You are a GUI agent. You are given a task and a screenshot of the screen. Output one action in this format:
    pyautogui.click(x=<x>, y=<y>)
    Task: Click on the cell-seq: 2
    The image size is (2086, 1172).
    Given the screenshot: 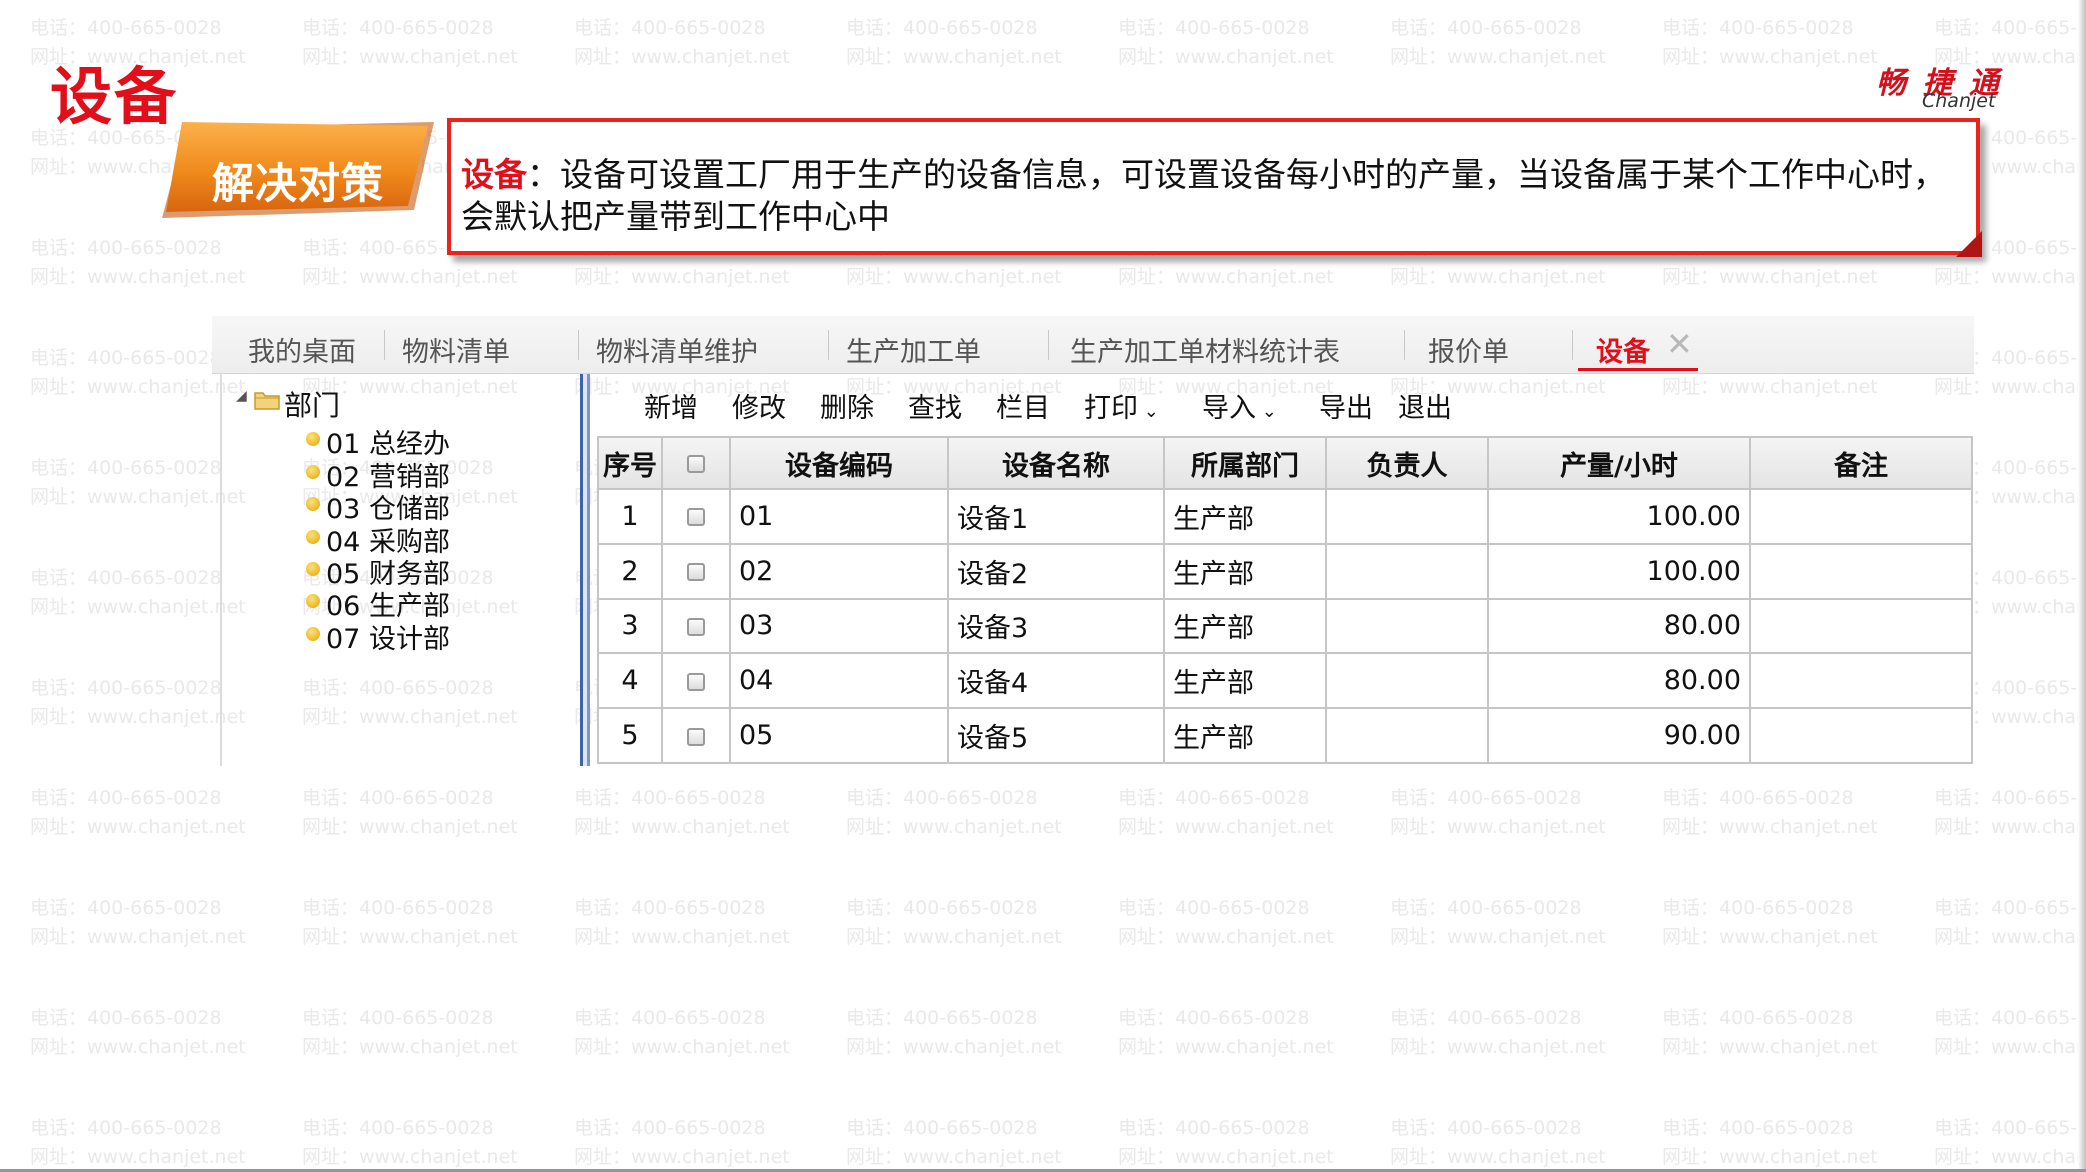 What is the action you would take?
    pyautogui.click(x=630, y=571)
    